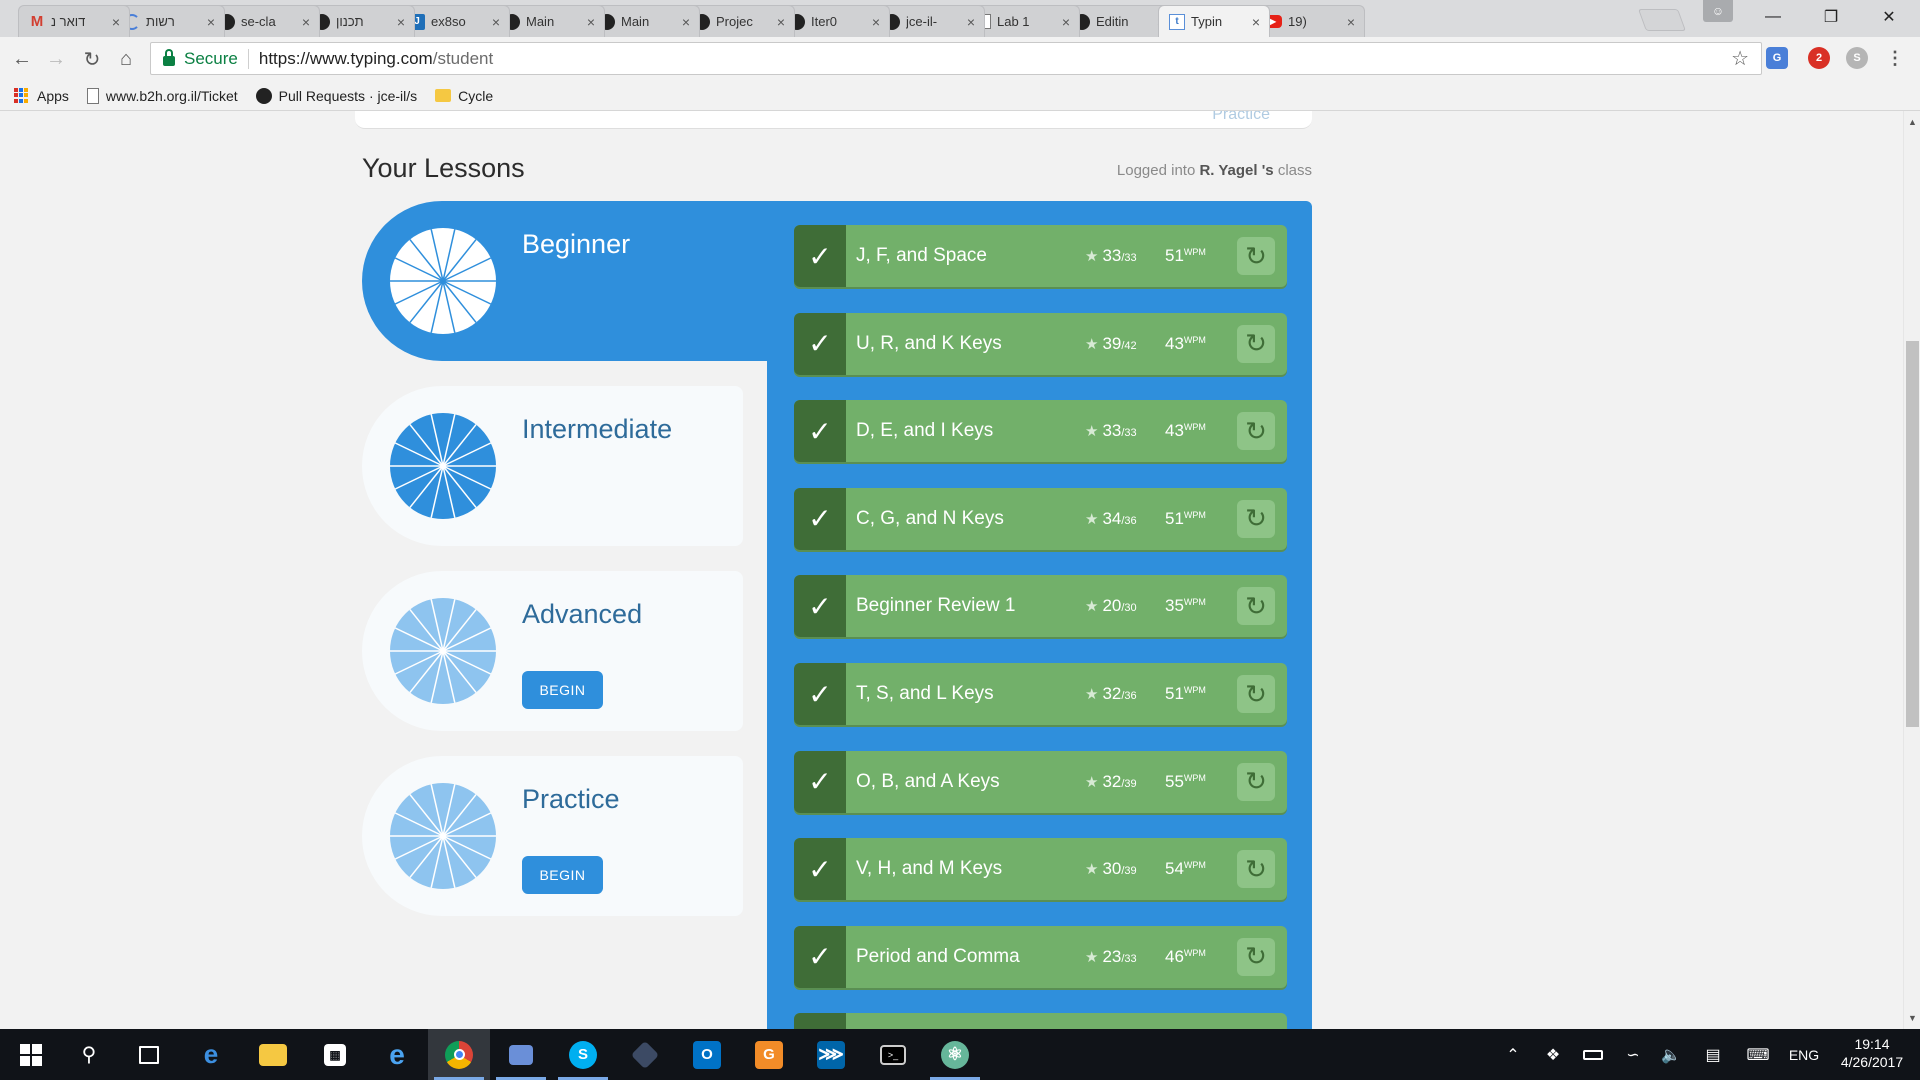 The width and height of the screenshot is (1920, 1080). Describe the element at coordinates (1758, 1054) in the screenshot. I see `keyboard-icon: ⌨` at that location.